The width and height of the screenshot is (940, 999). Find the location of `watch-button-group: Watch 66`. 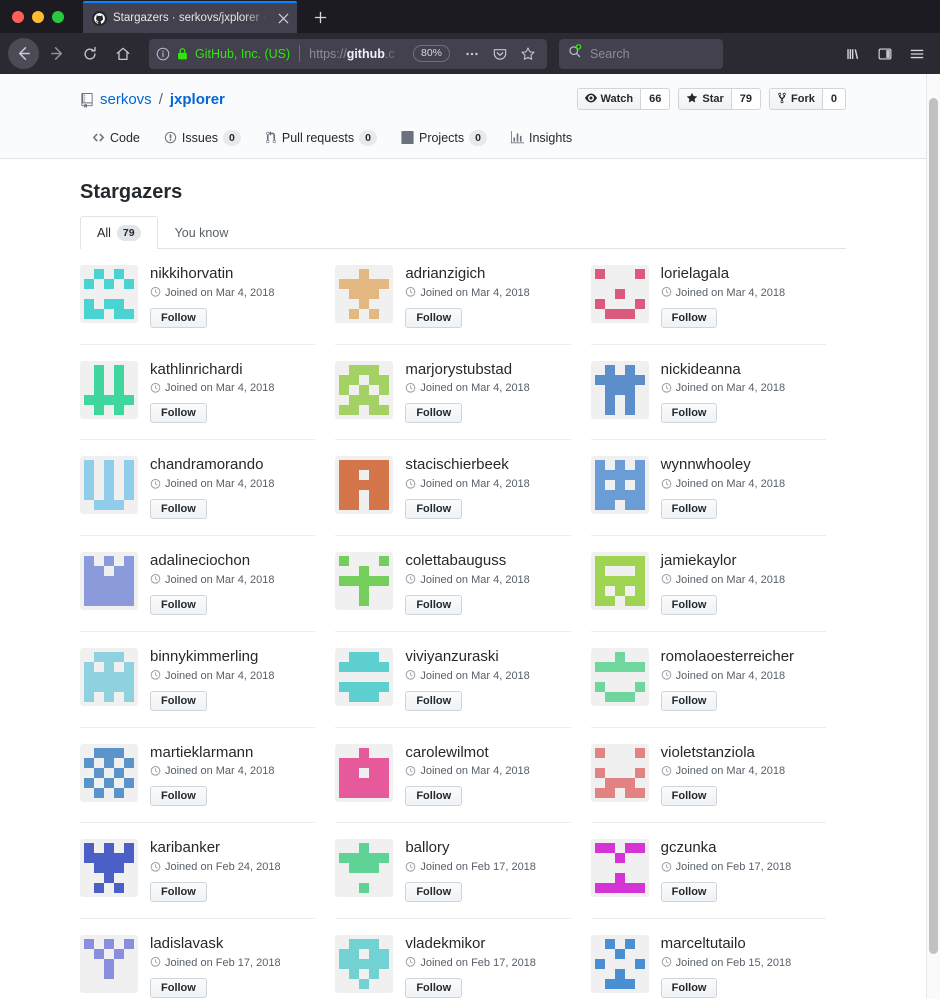

watch-button-group: Watch 66 is located at coordinates (623, 99).